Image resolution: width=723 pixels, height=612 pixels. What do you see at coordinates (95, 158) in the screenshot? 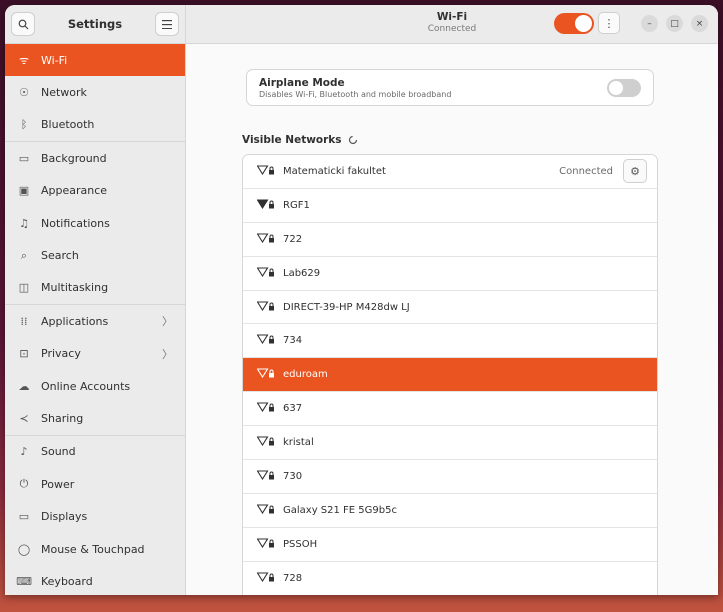
I see `sidebar-item-background: ▭ Background` at bounding box center [95, 158].